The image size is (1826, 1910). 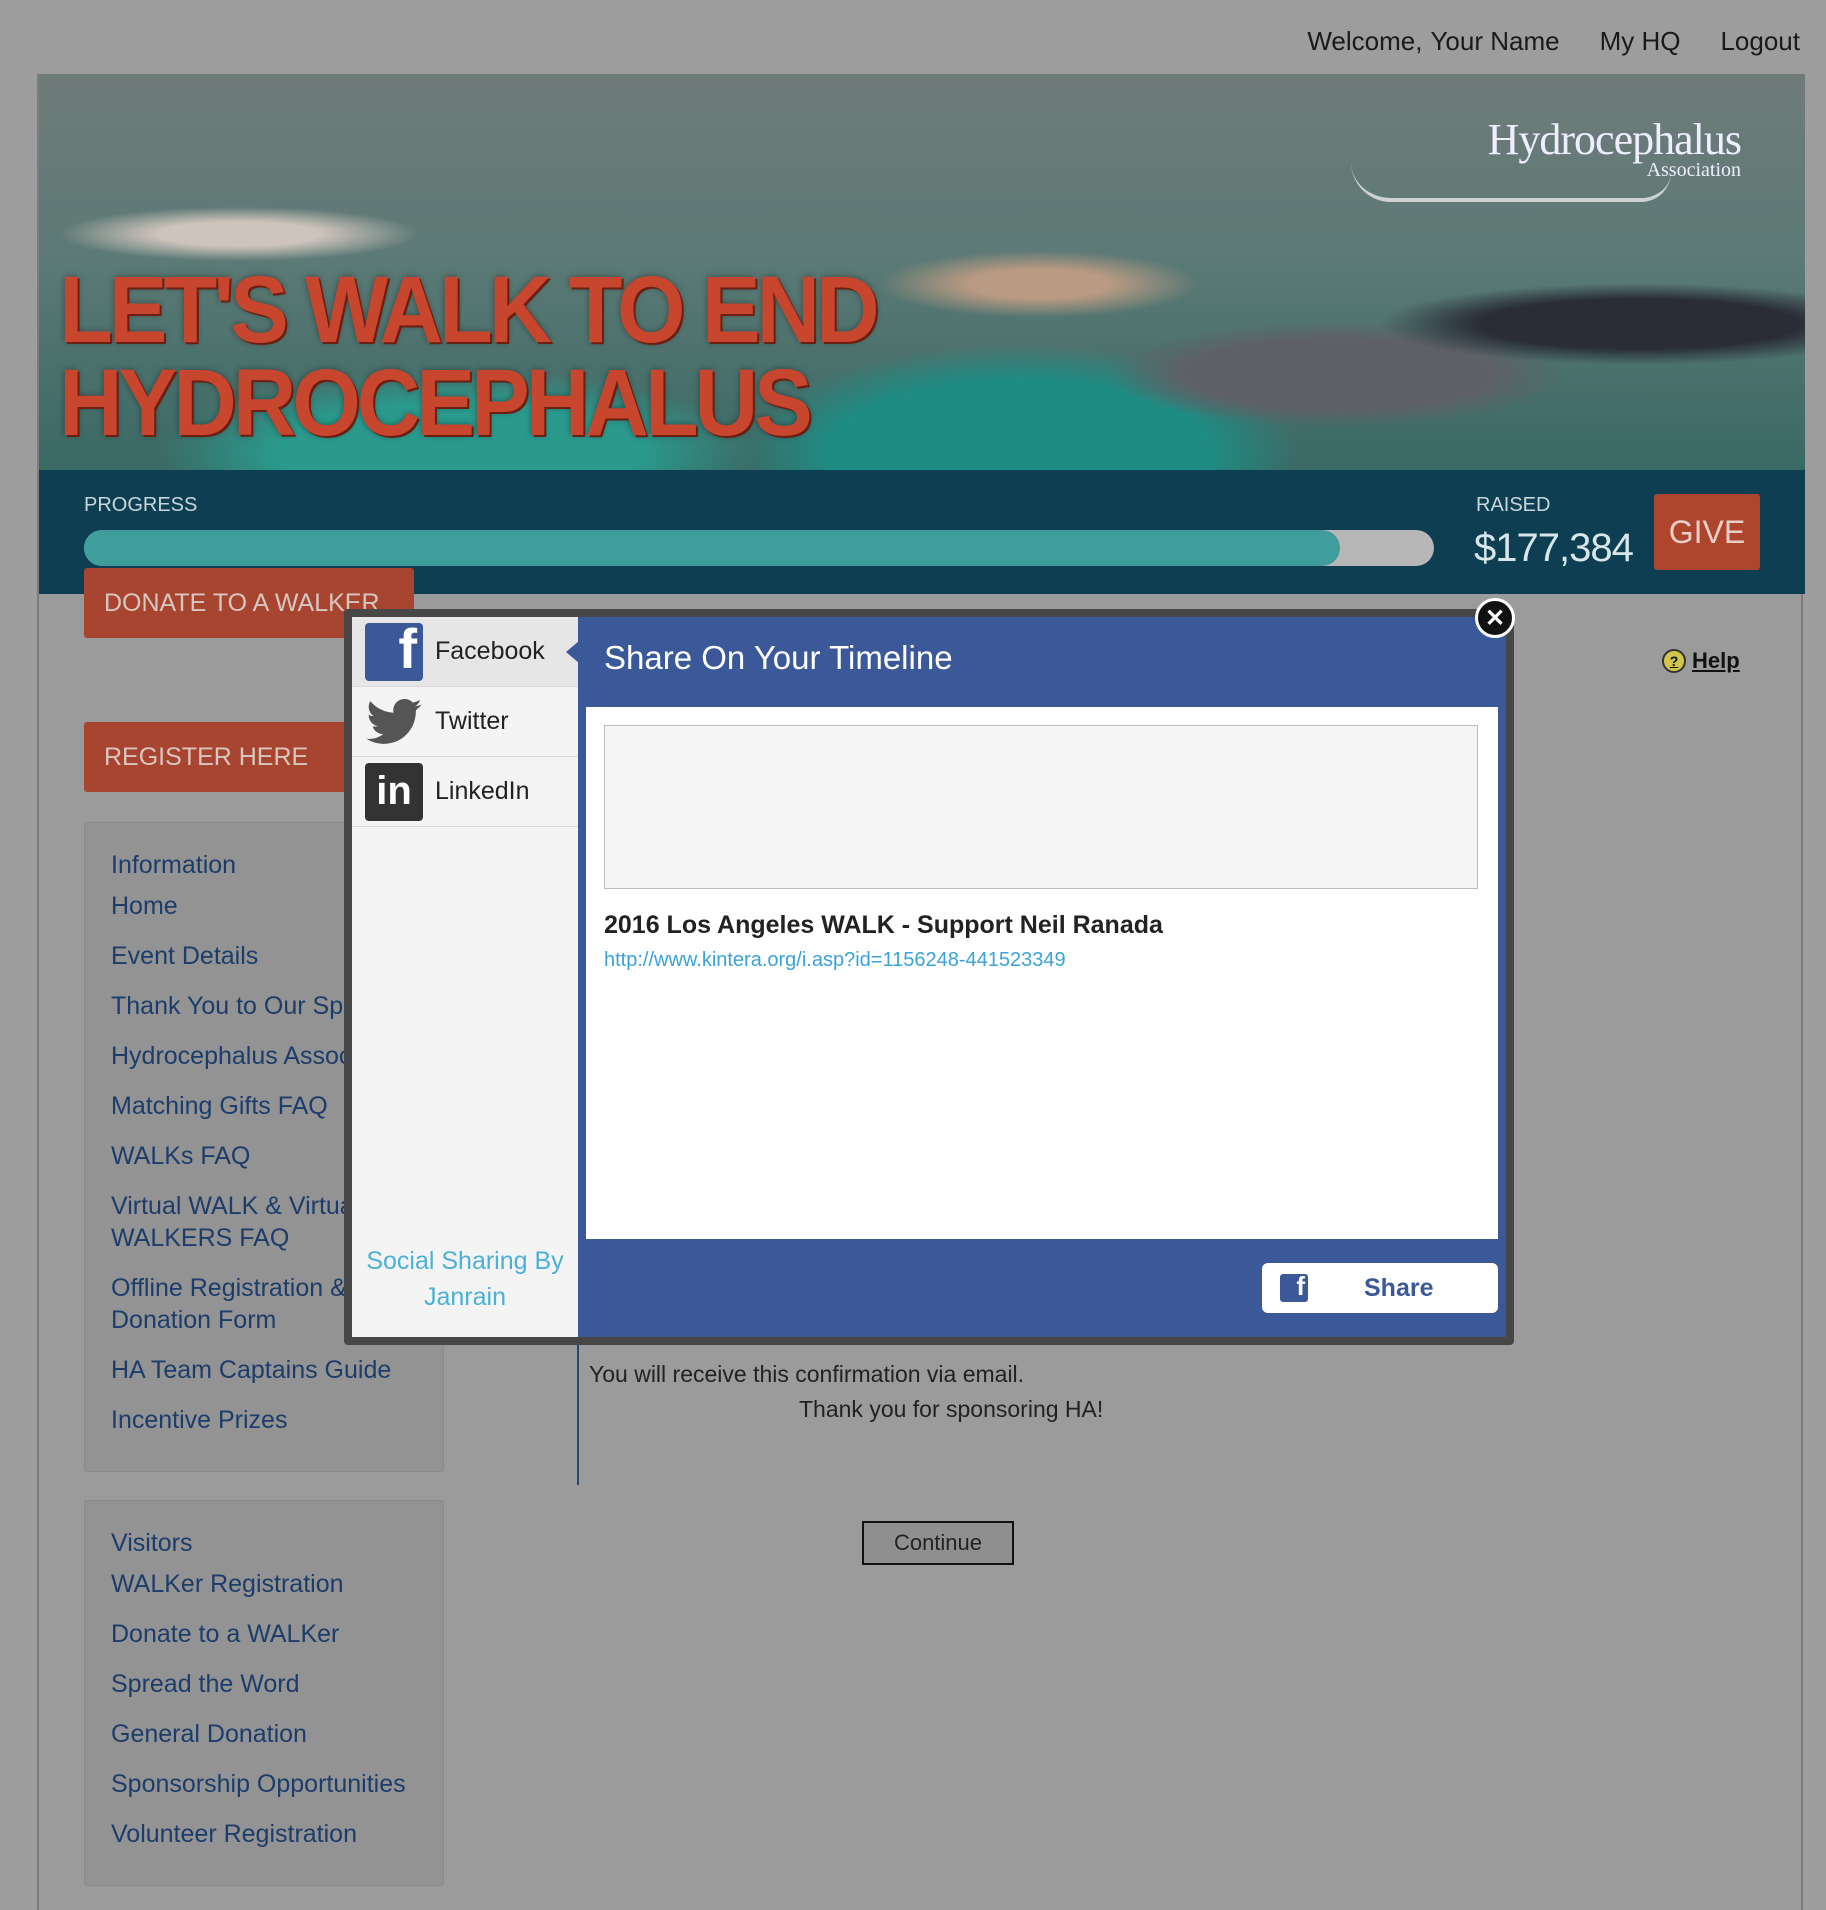 I want to click on welcome-label: Welcome,, so click(x=1365, y=41).